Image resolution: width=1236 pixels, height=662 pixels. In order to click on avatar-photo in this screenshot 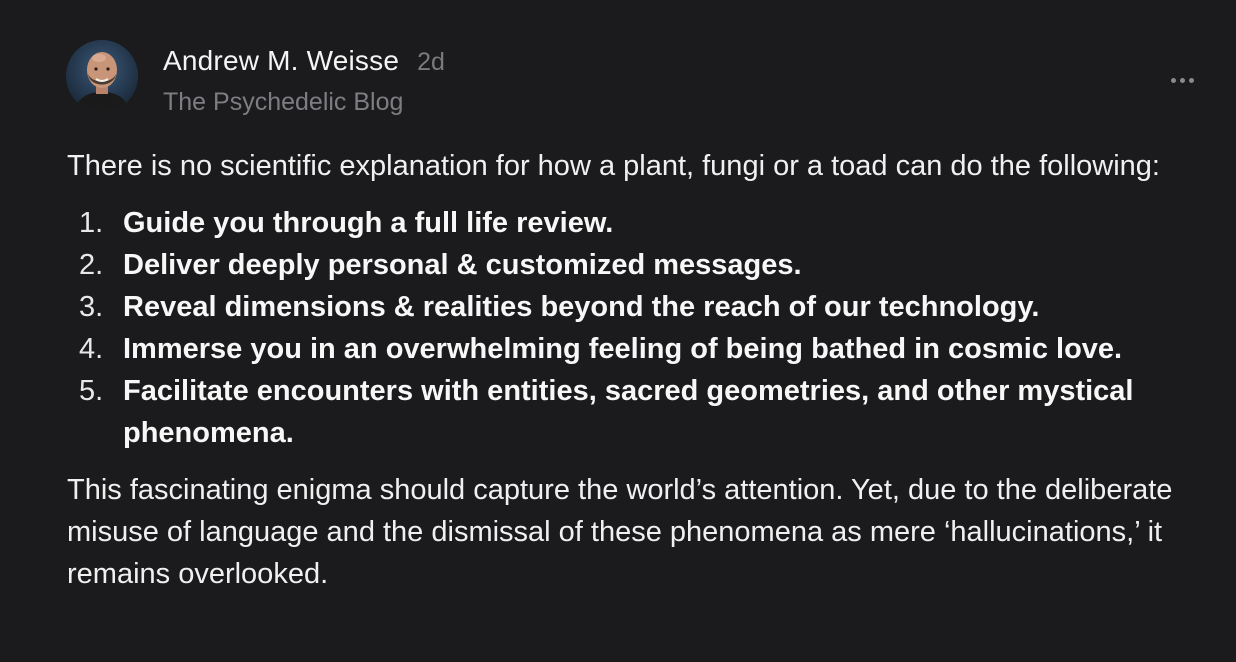, I will do `click(102, 76)`.